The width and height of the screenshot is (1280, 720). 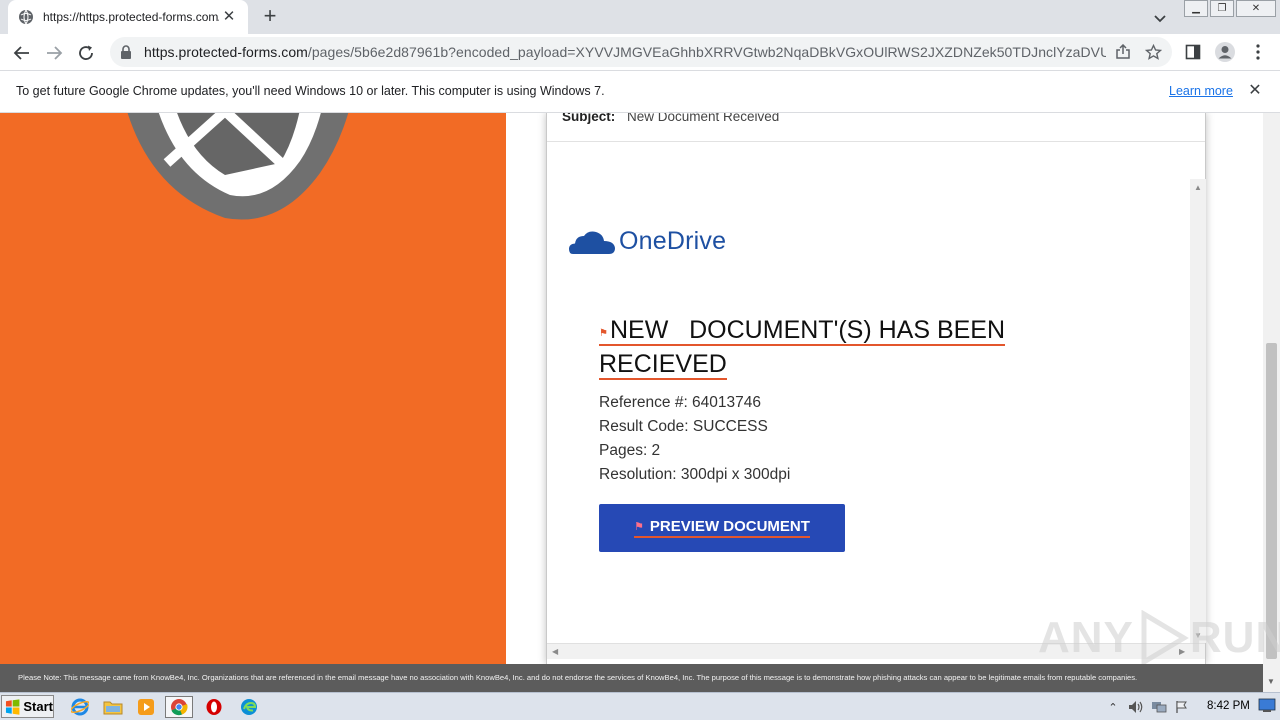 What do you see at coordinates (179, 707) in the screenshot?
I see `chrome-icon` at bounding box center [179, 707].